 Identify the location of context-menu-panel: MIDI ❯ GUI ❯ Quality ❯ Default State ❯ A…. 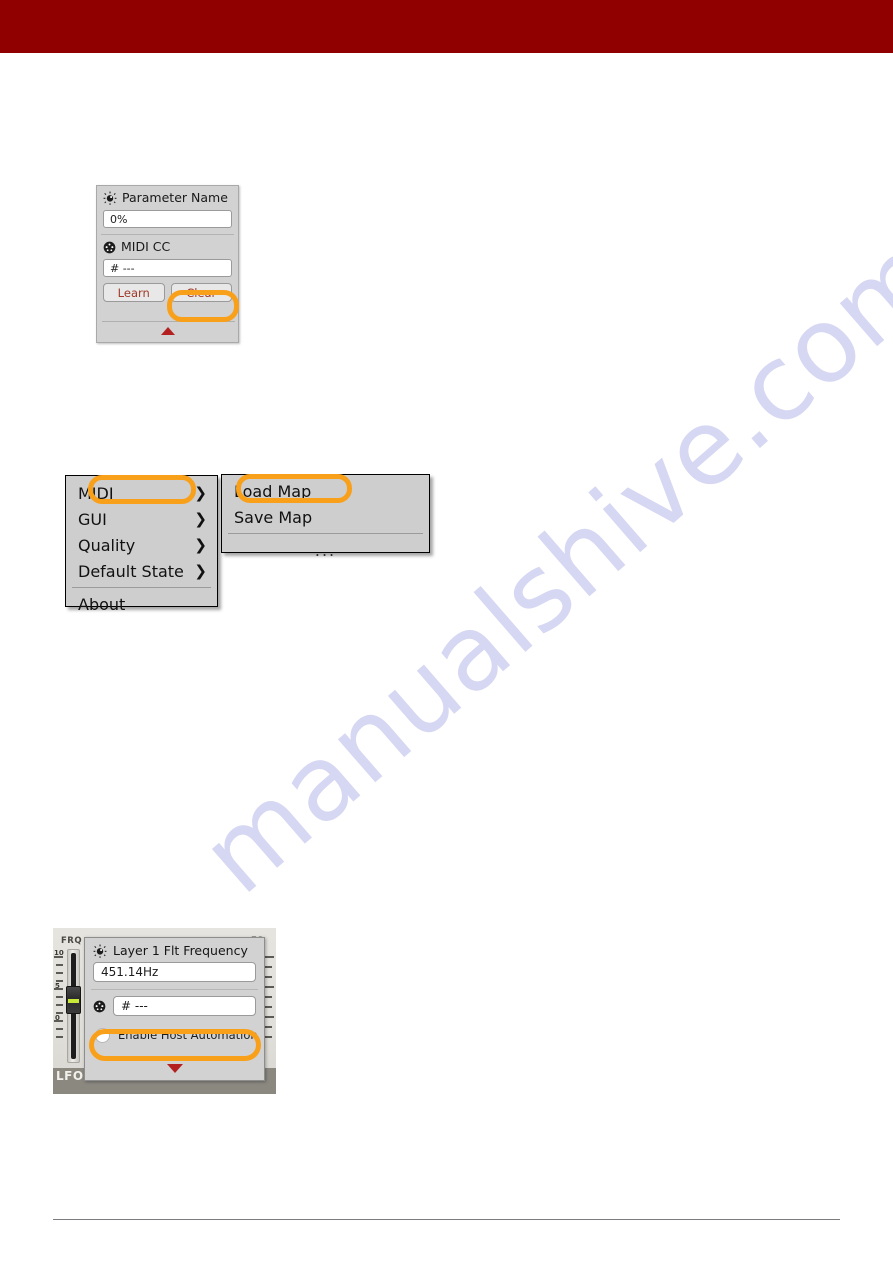
(141, 544).